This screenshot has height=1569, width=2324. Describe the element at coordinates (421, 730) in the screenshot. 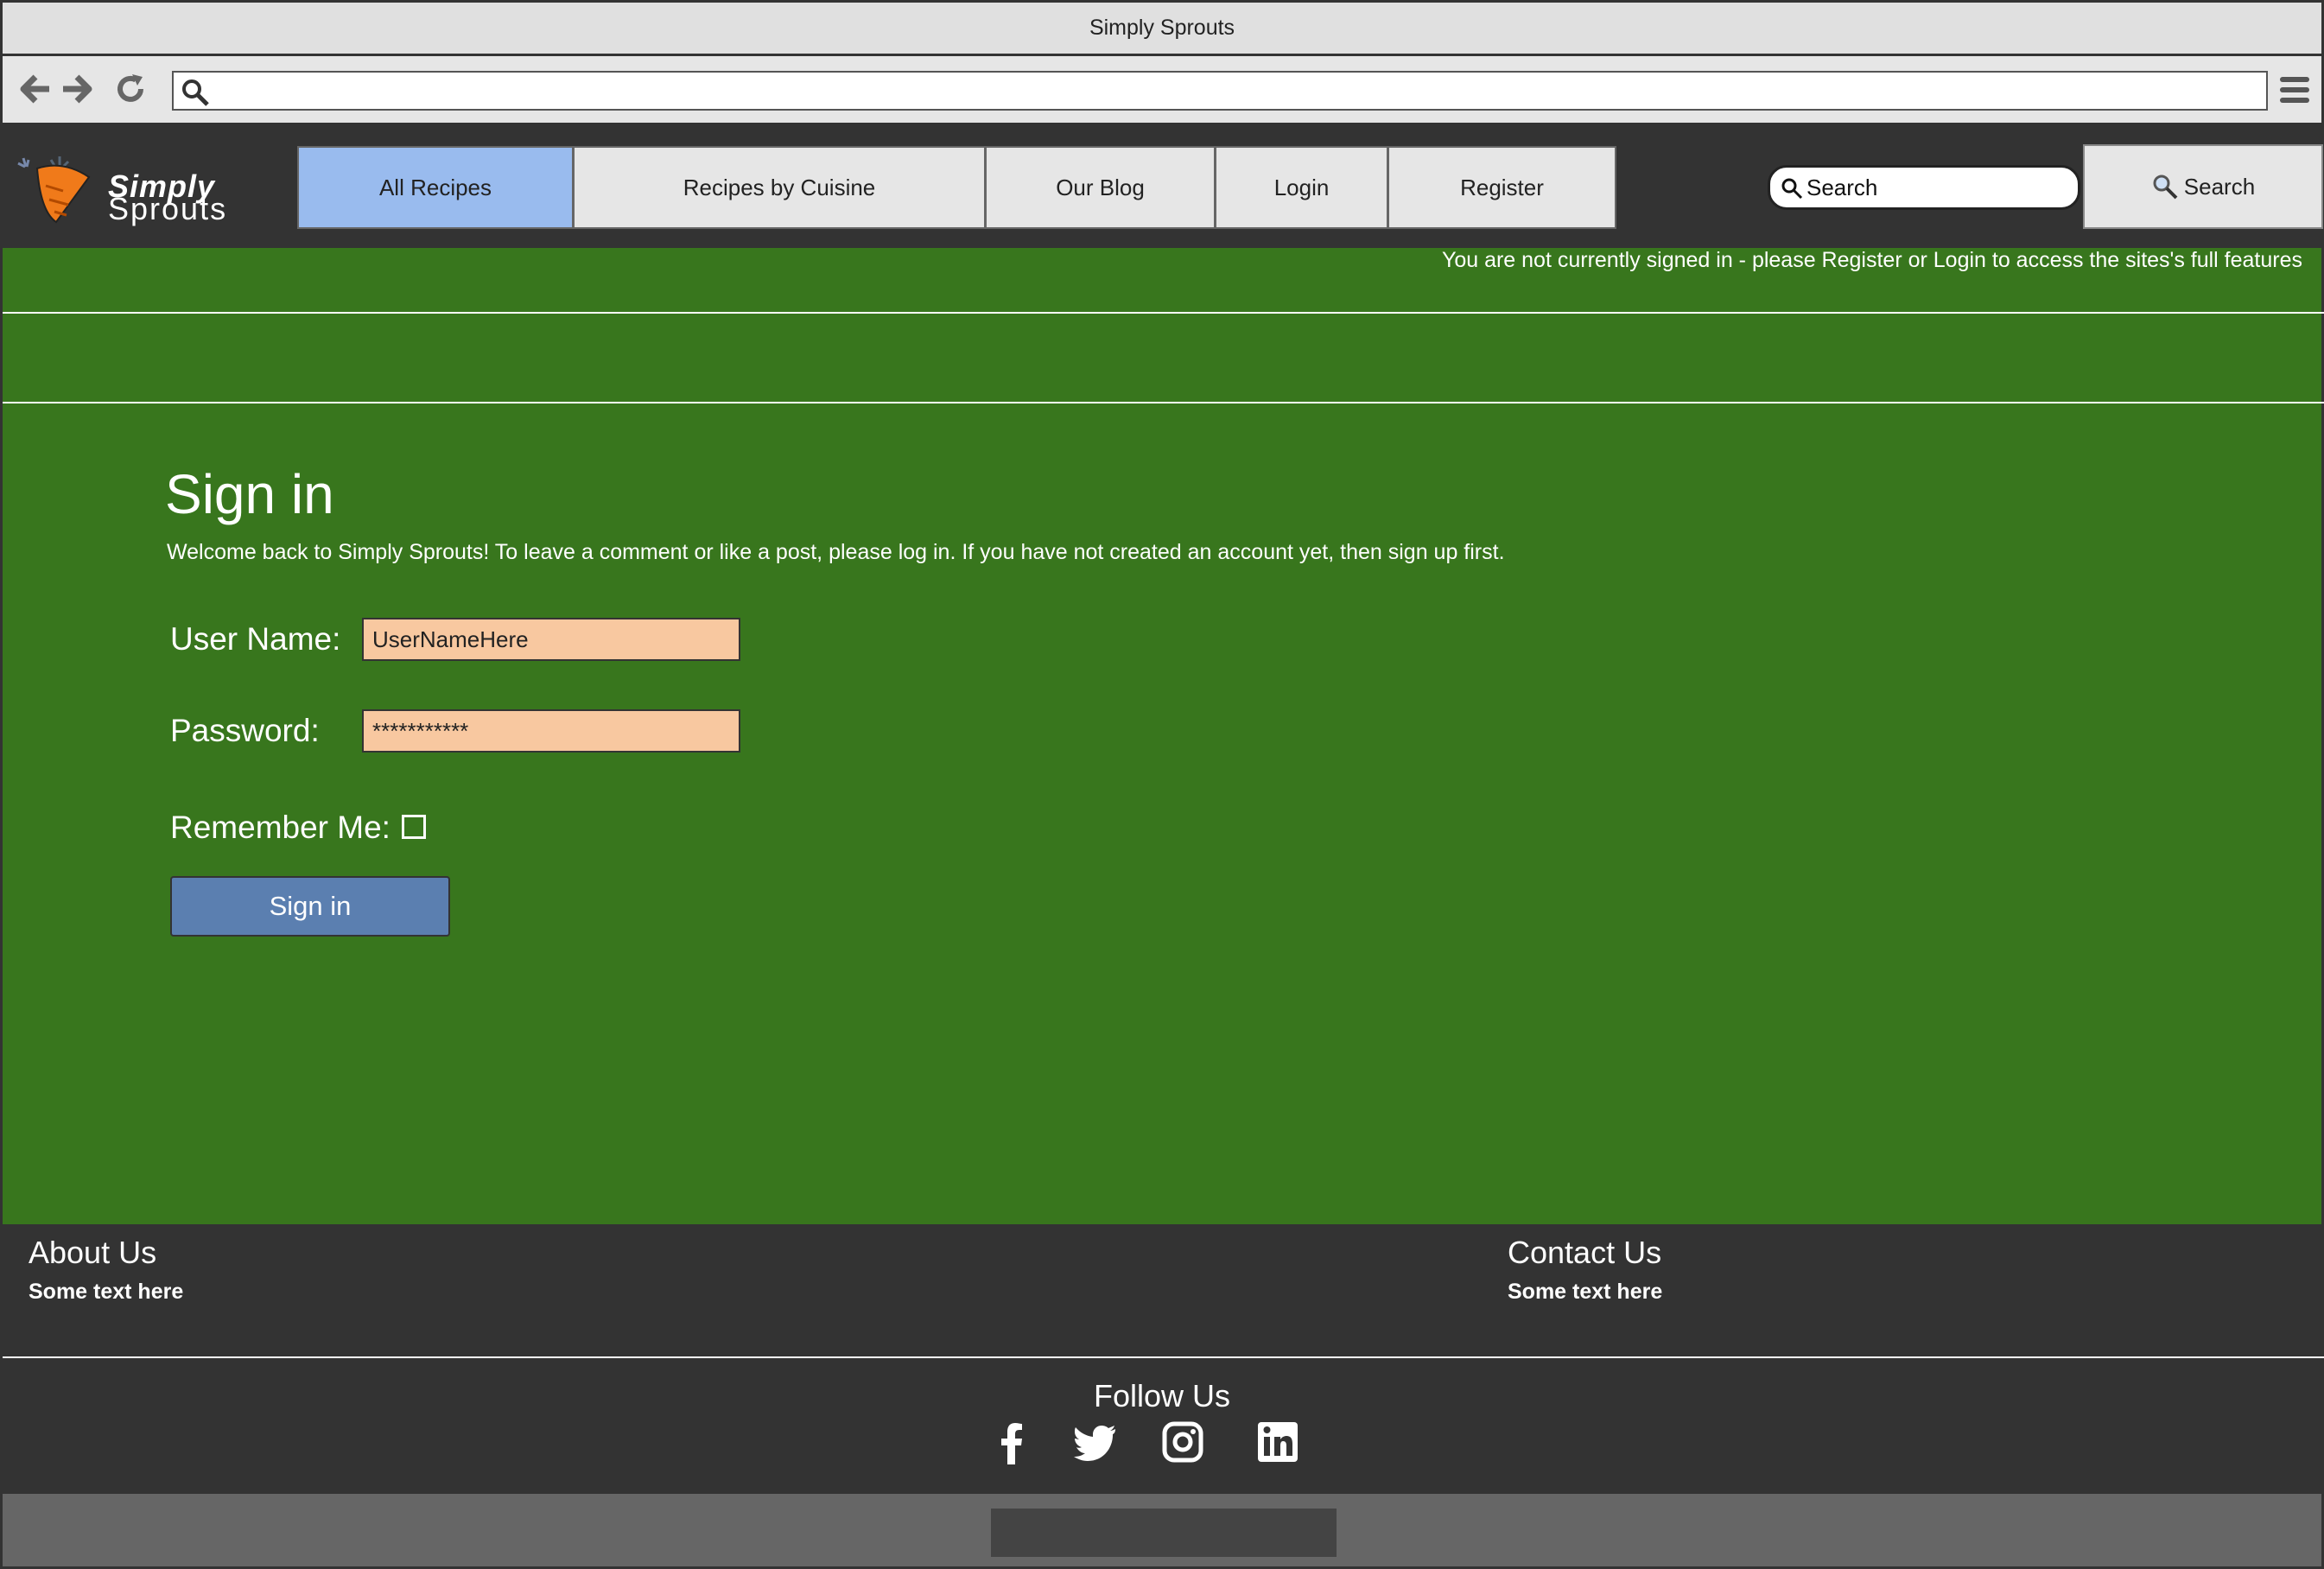

I see `password-value: ***********` at that location.